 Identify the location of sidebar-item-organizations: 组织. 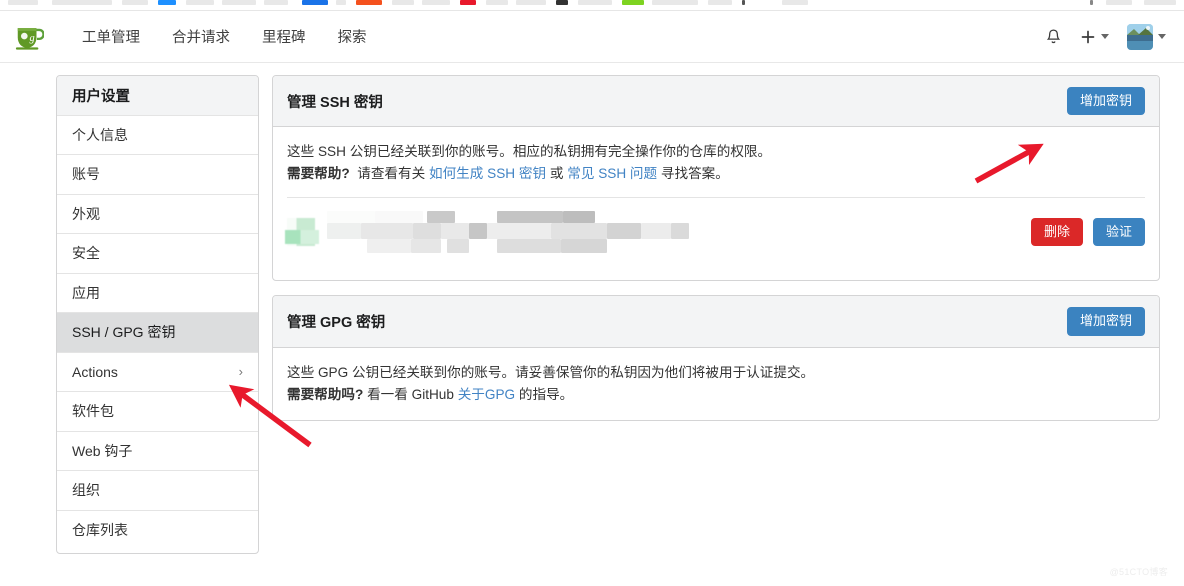
(157, 491).